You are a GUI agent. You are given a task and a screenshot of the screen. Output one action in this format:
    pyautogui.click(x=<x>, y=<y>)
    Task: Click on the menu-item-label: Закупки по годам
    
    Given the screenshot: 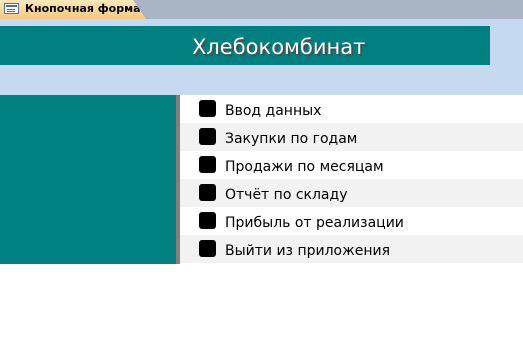 What is the action you would take?
    pyautogui.click(x=291, y=139)
    